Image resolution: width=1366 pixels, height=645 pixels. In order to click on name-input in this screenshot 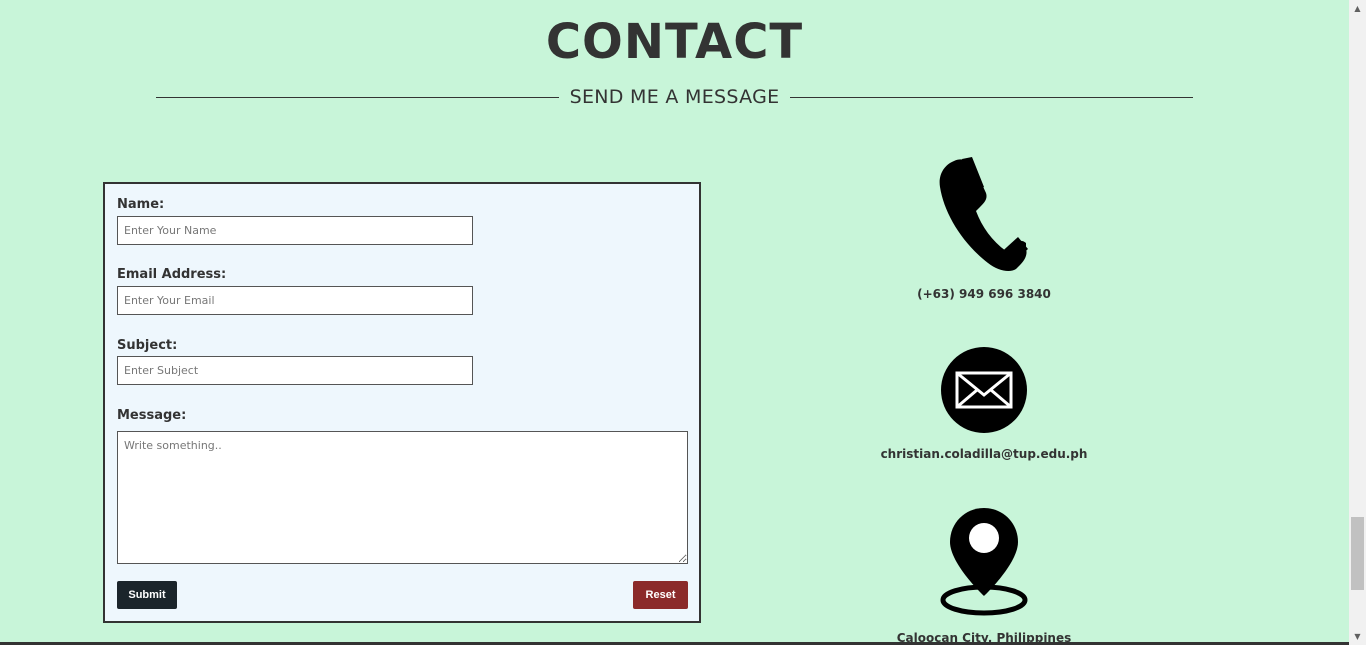, I will do `click(295, 230)`.